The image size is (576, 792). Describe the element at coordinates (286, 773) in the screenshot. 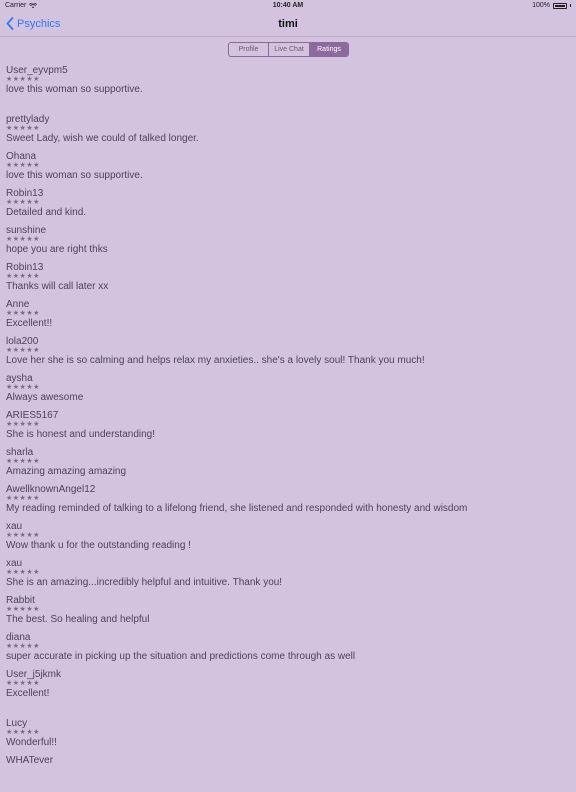

I see `review-item: WHATever` at that location.